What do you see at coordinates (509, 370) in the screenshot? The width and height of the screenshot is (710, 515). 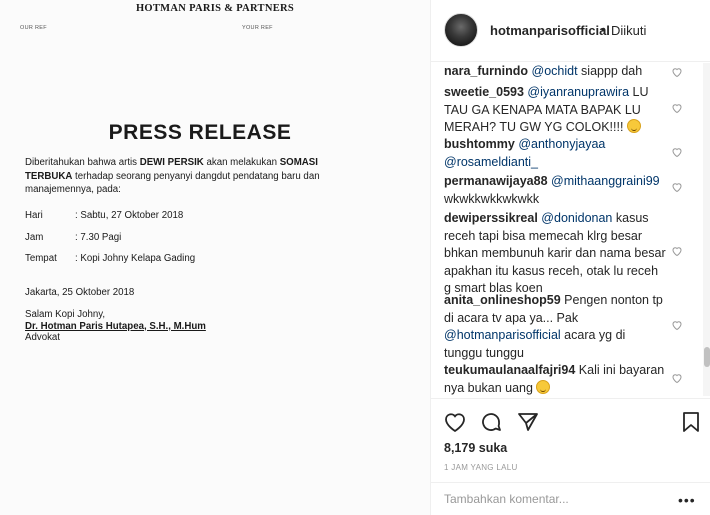 I see `comment-user: teukumaulanaalfajri94` at bounding box center [509, 370].